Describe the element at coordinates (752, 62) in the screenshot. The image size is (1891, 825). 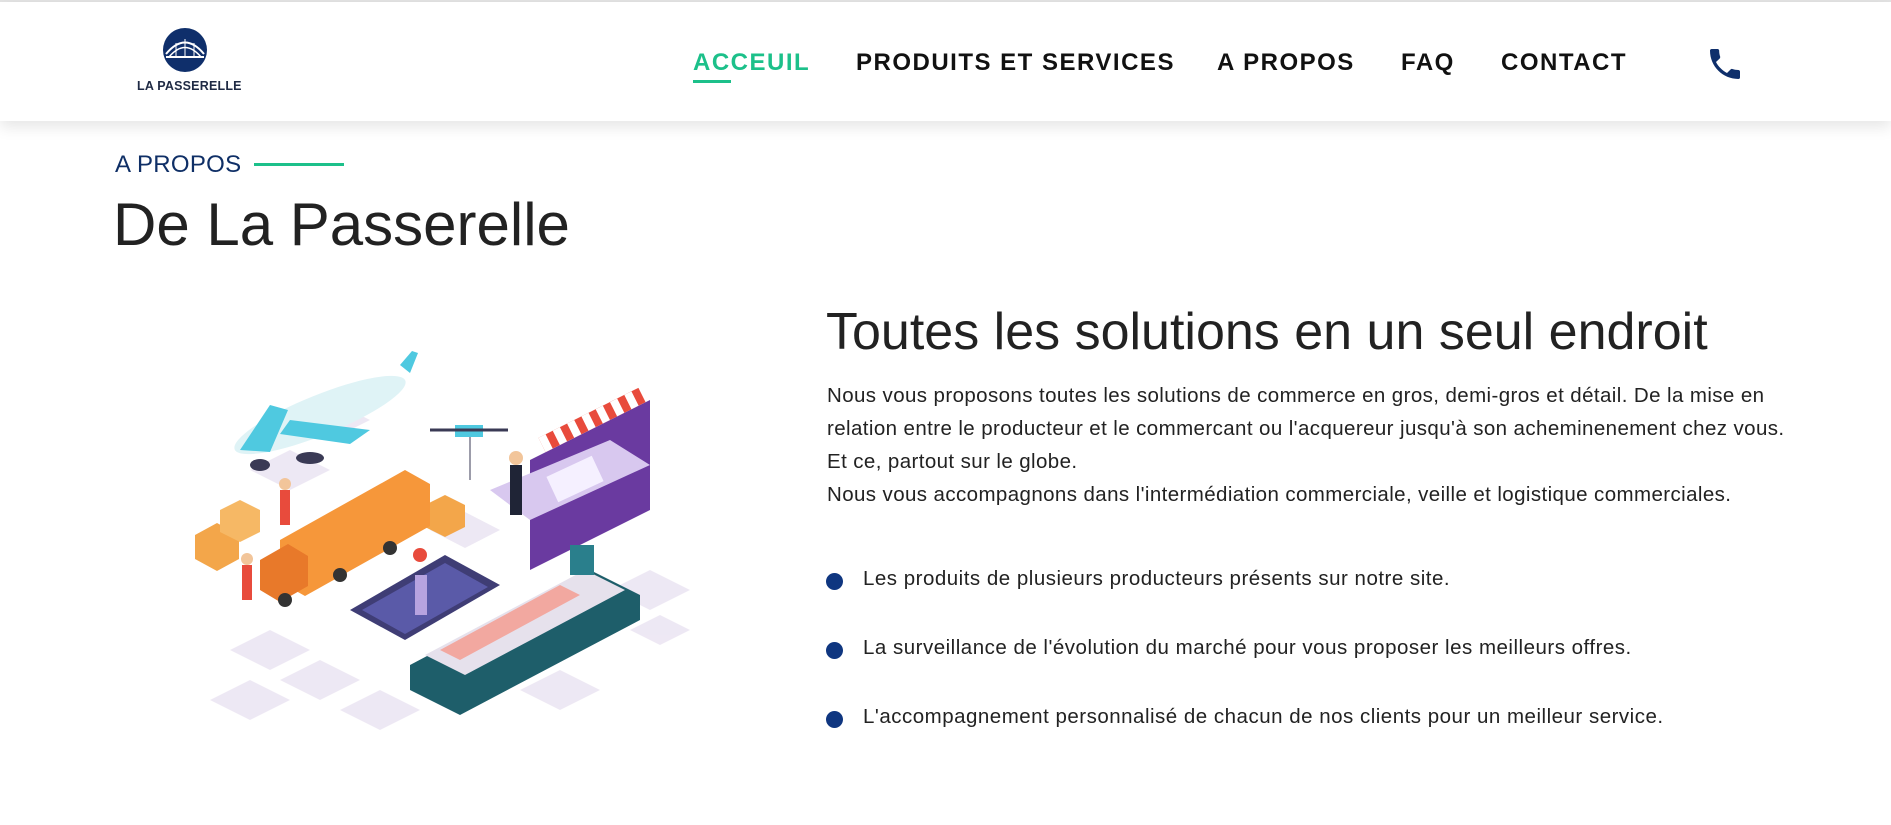
I see `nav-item-label: ACCEUIL` at that location.